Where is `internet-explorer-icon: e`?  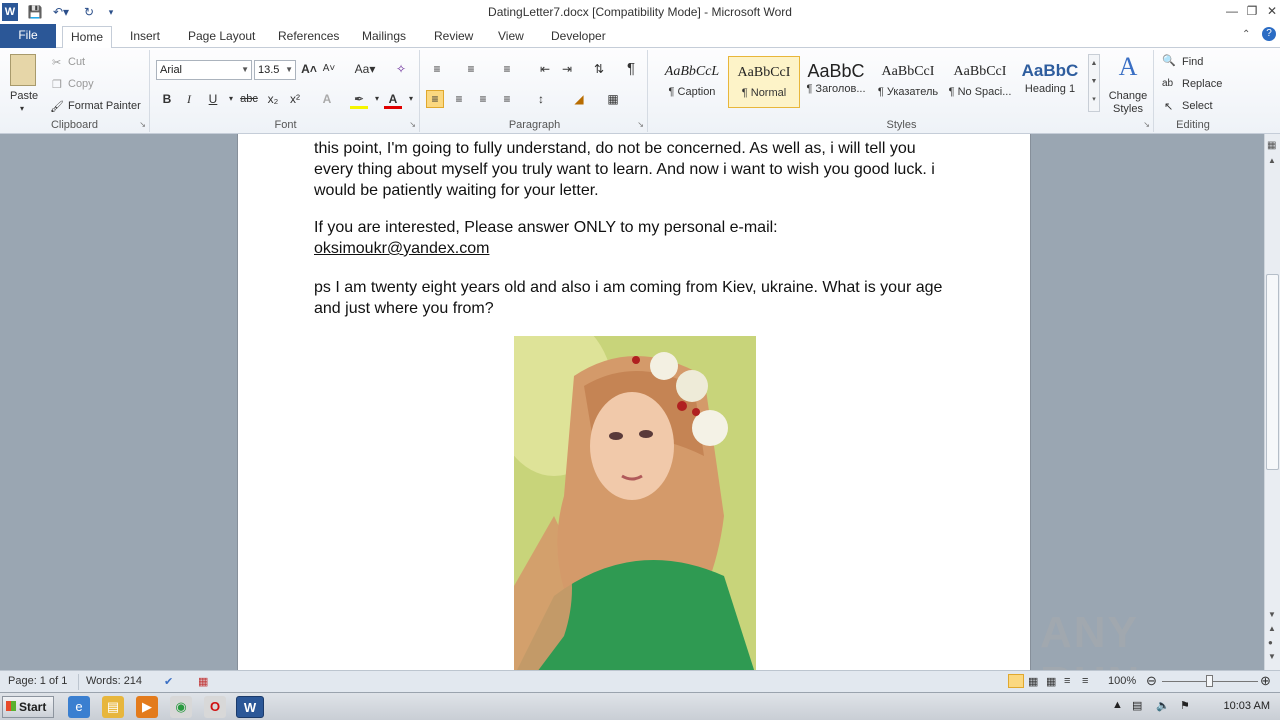
internet-explorer-icon: e is located at coordinates (79, 707).